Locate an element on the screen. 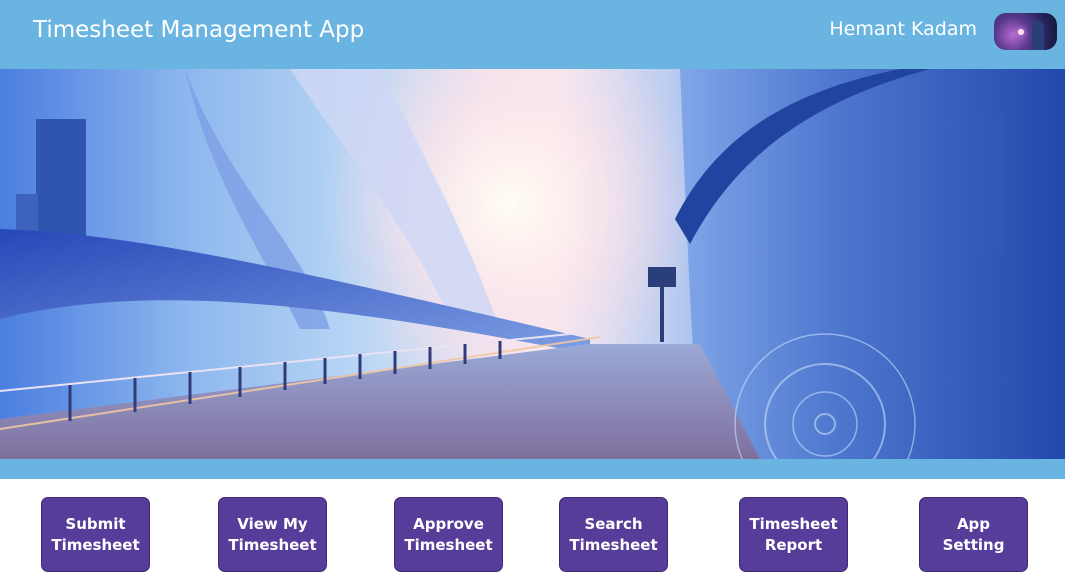 The image size is (1065, 579). app-title: Timesheet Management App is located at coordinates (199, 30).